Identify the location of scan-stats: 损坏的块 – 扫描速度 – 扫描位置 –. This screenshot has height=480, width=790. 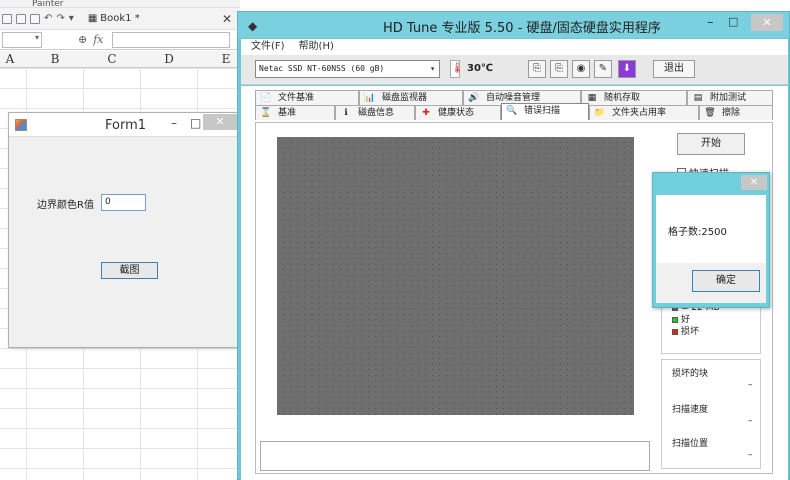
(711, 414).